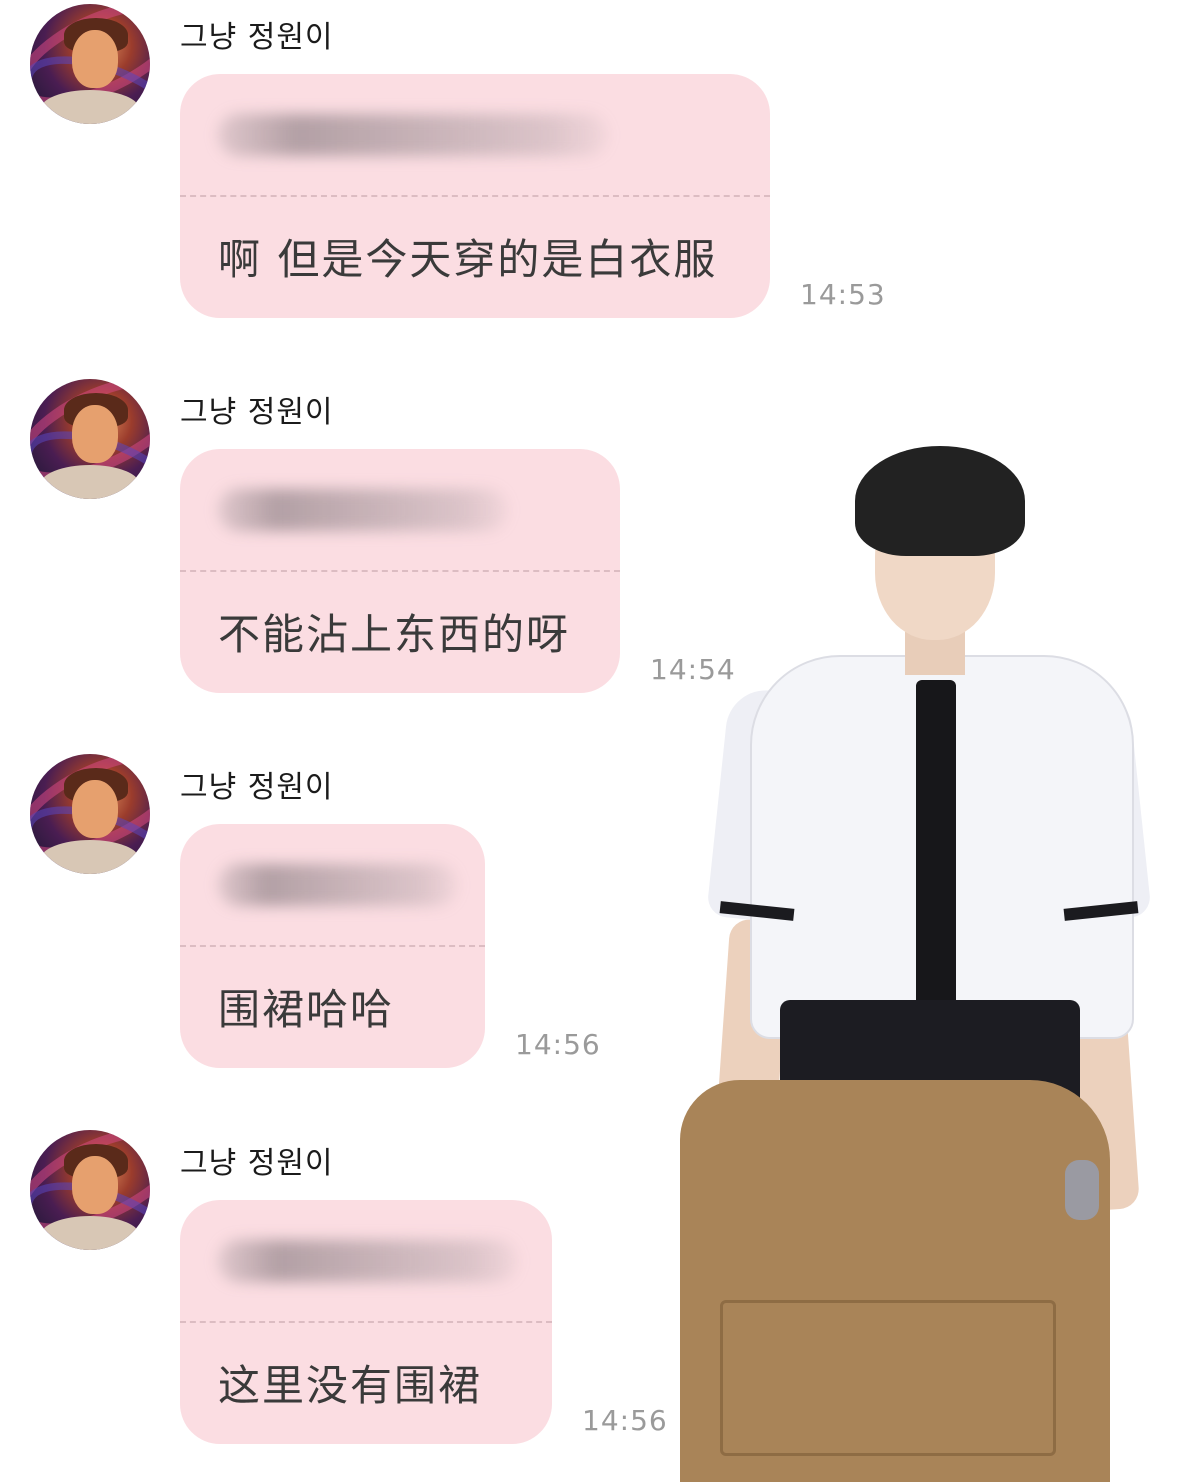 Image resolution: width=1179 pixels, height=1482 pixels. What do you see at coordinates (306, 1009) in the screenshot?
I see `translated-text: 围裙哈哈` at bounding box center [306, 1009].